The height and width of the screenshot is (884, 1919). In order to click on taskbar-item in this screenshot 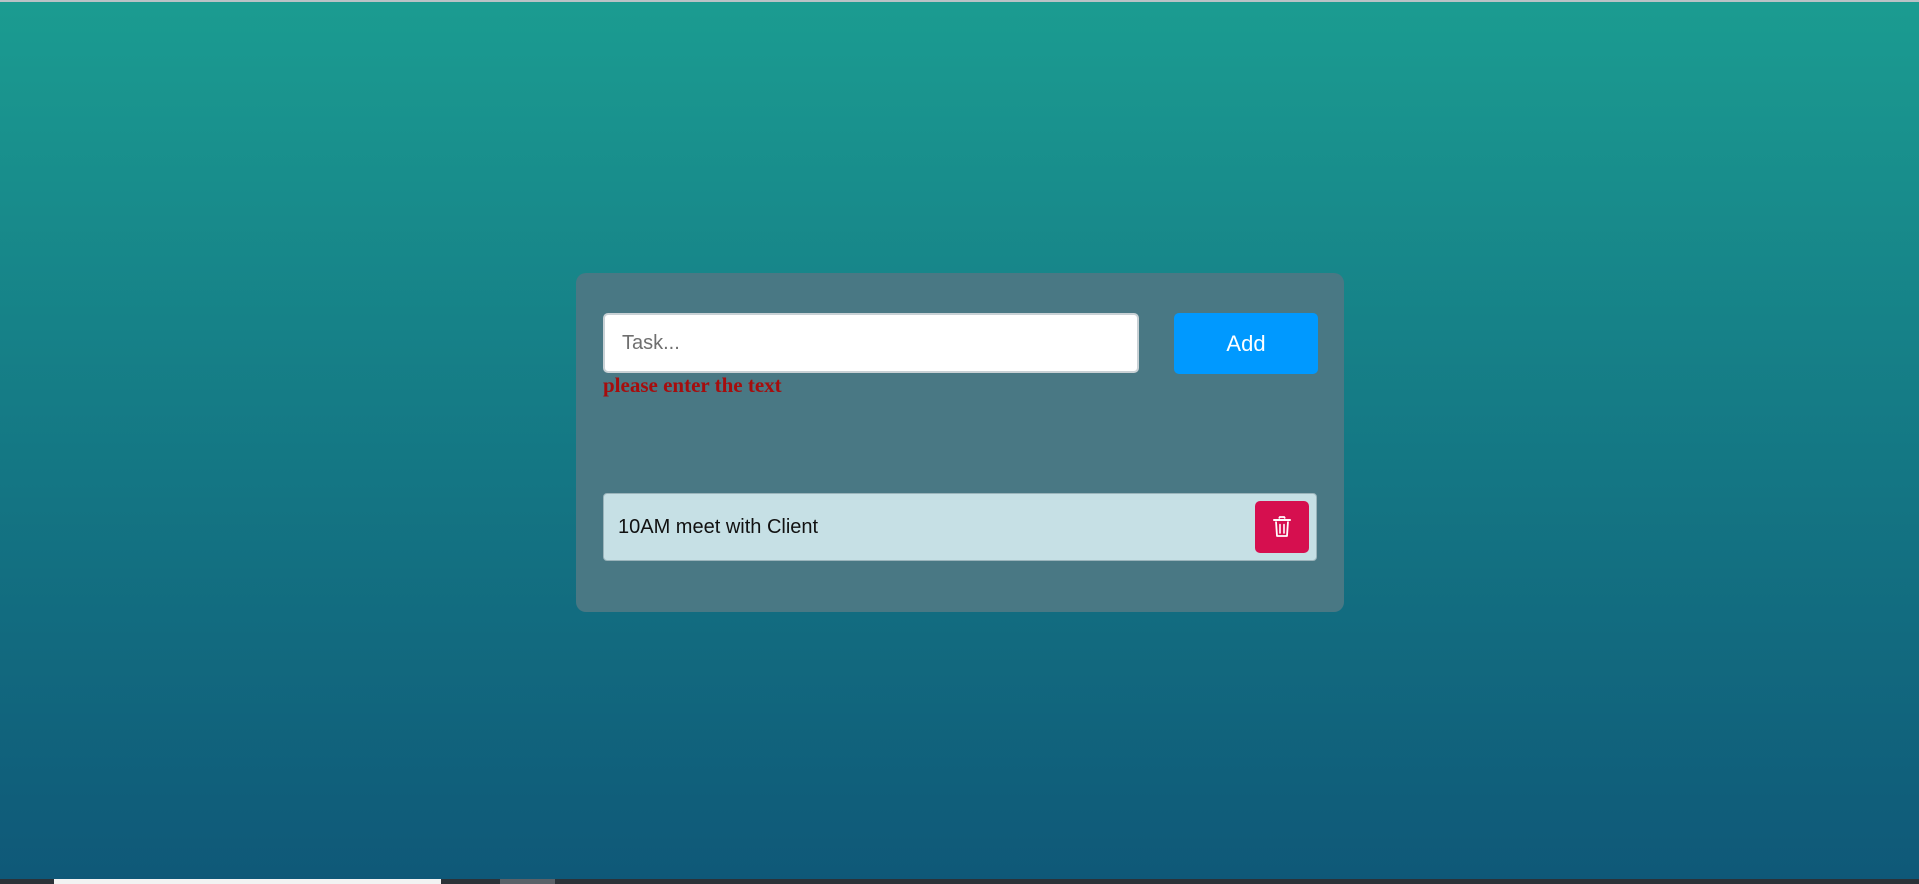, I will do `click(527, 881)`.